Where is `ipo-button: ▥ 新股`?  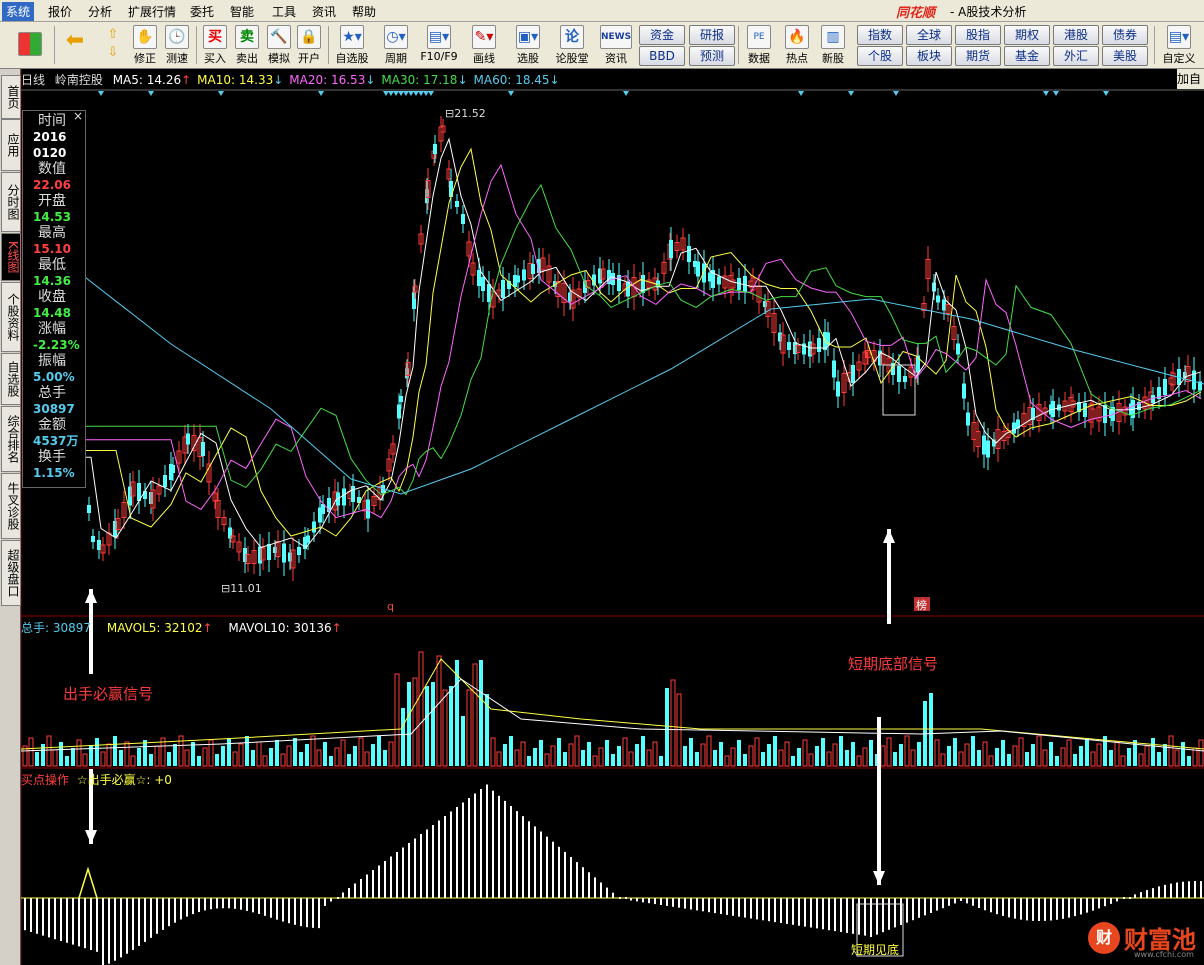 ipo-button: ▥ 新股 is located at coordinates (833, 45).